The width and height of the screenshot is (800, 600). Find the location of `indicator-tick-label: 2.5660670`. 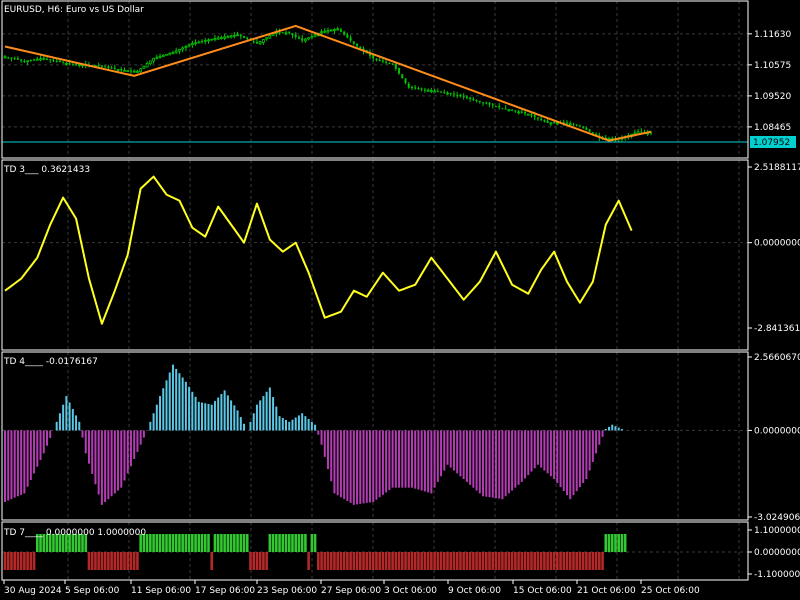

indicator-tick-label: 2.5660670 is located at coordinates (777, 358).